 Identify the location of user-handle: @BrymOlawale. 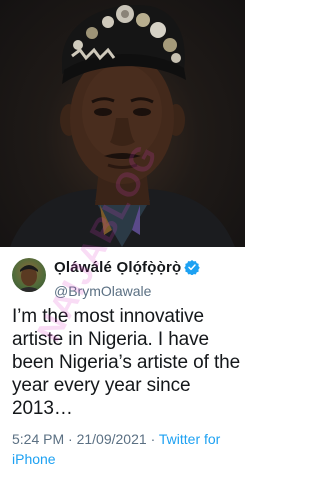
(127, 291).